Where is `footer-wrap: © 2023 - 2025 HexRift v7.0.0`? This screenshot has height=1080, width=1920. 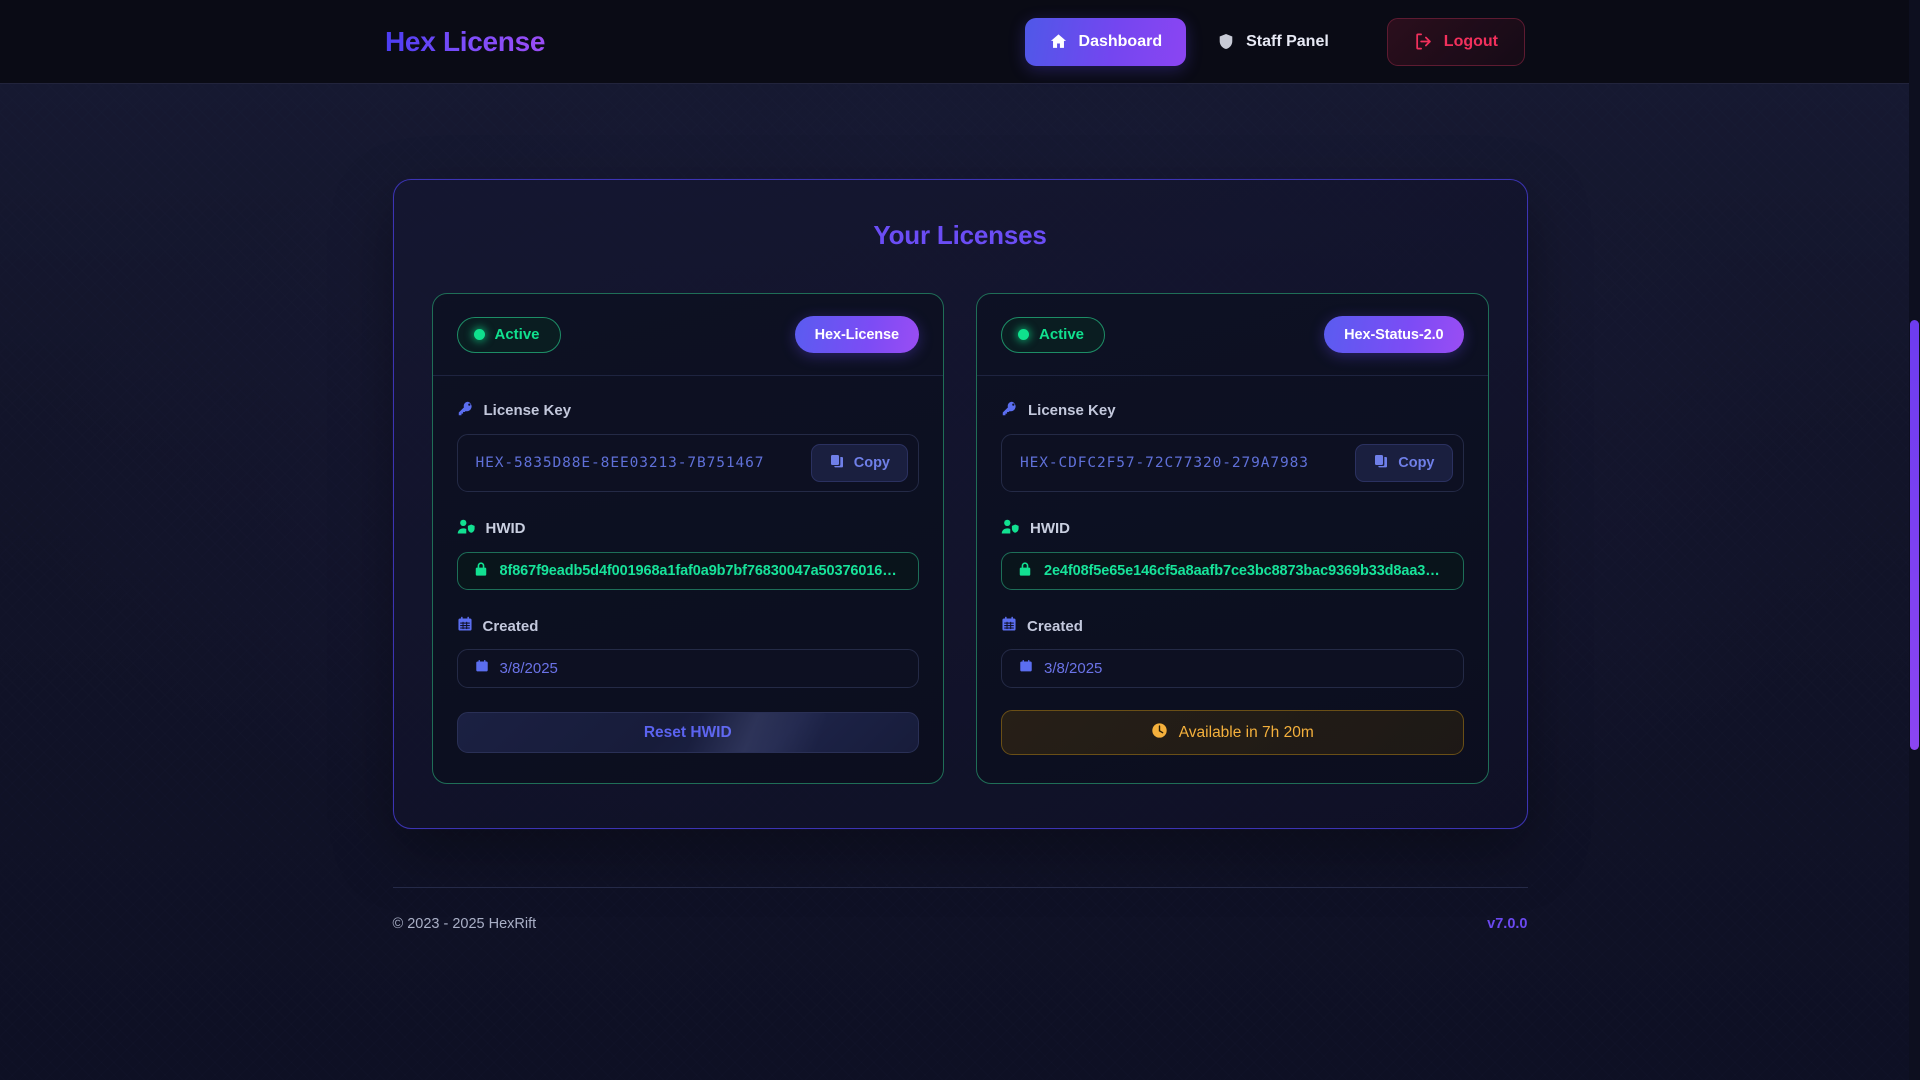 footer-wrap: © 2023 - 2025 HexRift v7.0.0 is located at coordinates (960, 909).